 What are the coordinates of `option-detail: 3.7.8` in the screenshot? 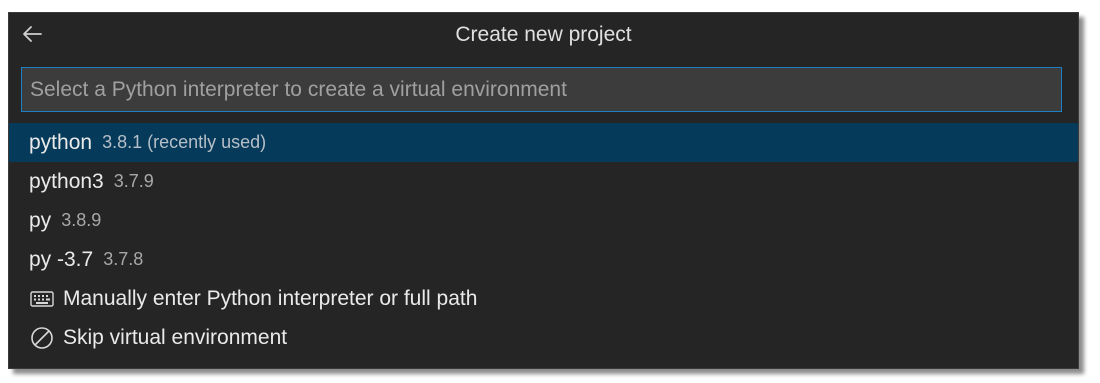 It's located at (123, 259).